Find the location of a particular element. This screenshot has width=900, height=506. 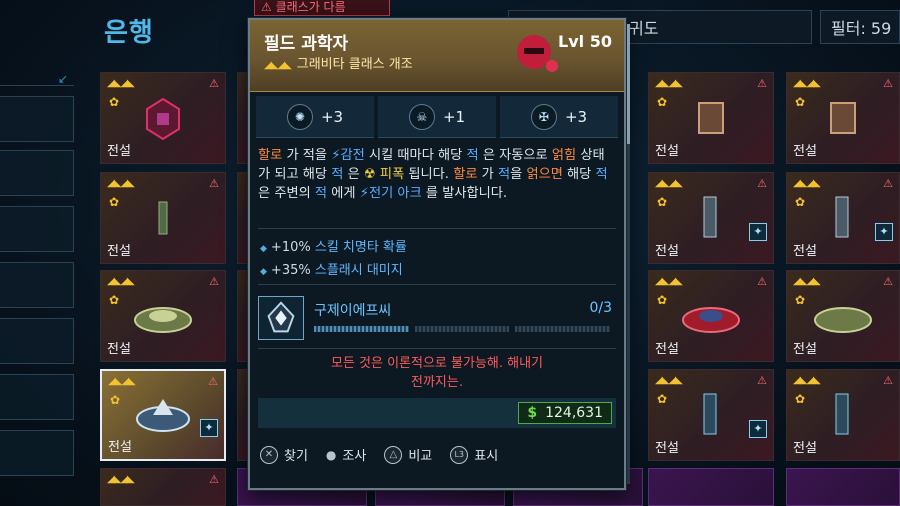

class-mod-icon is located at coordinates (843, 118).